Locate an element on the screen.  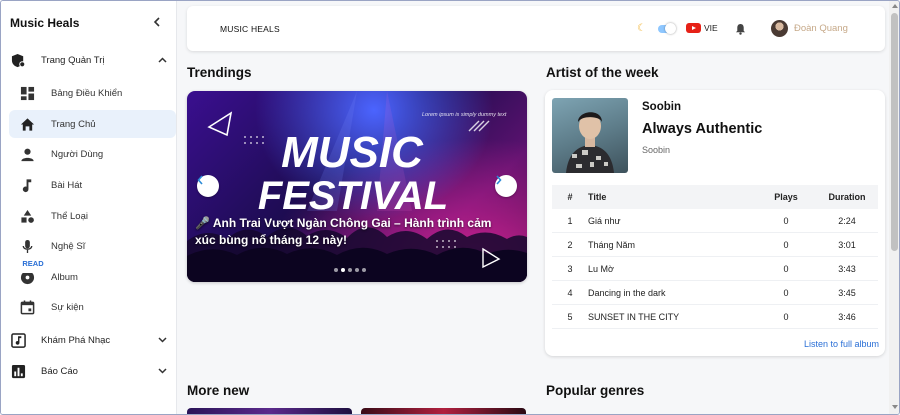
track-duration: 3:43 is located at coordinates (847, 268).